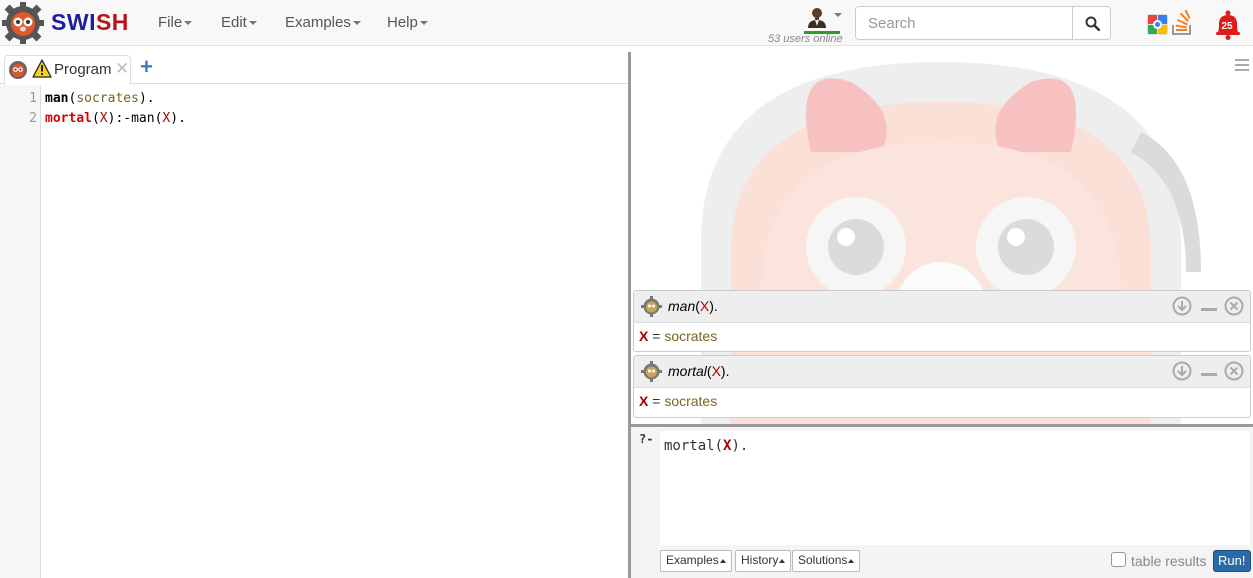 Image resolution: width=1253 pixels, height=578 pixels. What do you see at coordinates (1182, 23) in the screenshot?
I see `stackoverflow-icon` at bounding box center [1182, 23].